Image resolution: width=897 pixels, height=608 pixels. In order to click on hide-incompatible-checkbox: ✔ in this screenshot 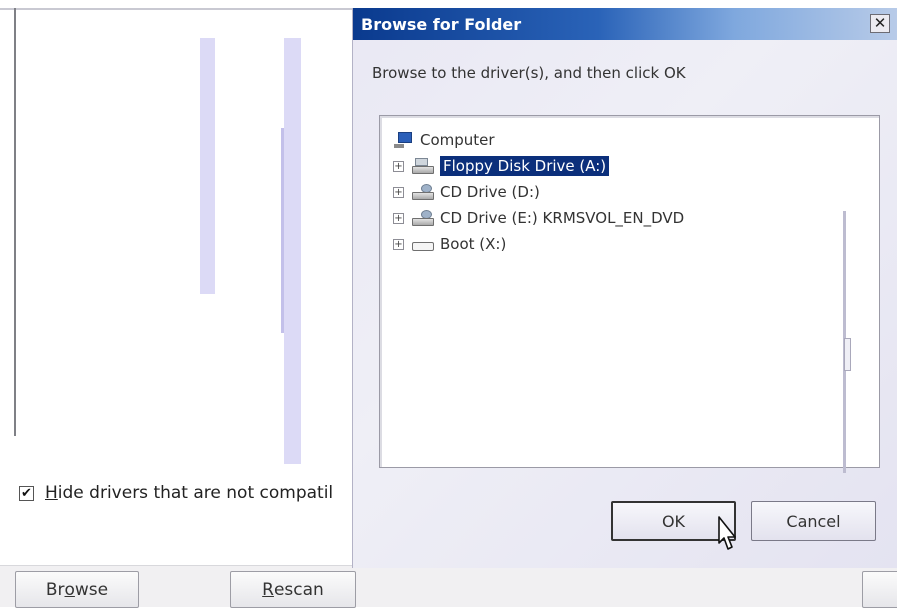, I will do `click(26, 493)`.